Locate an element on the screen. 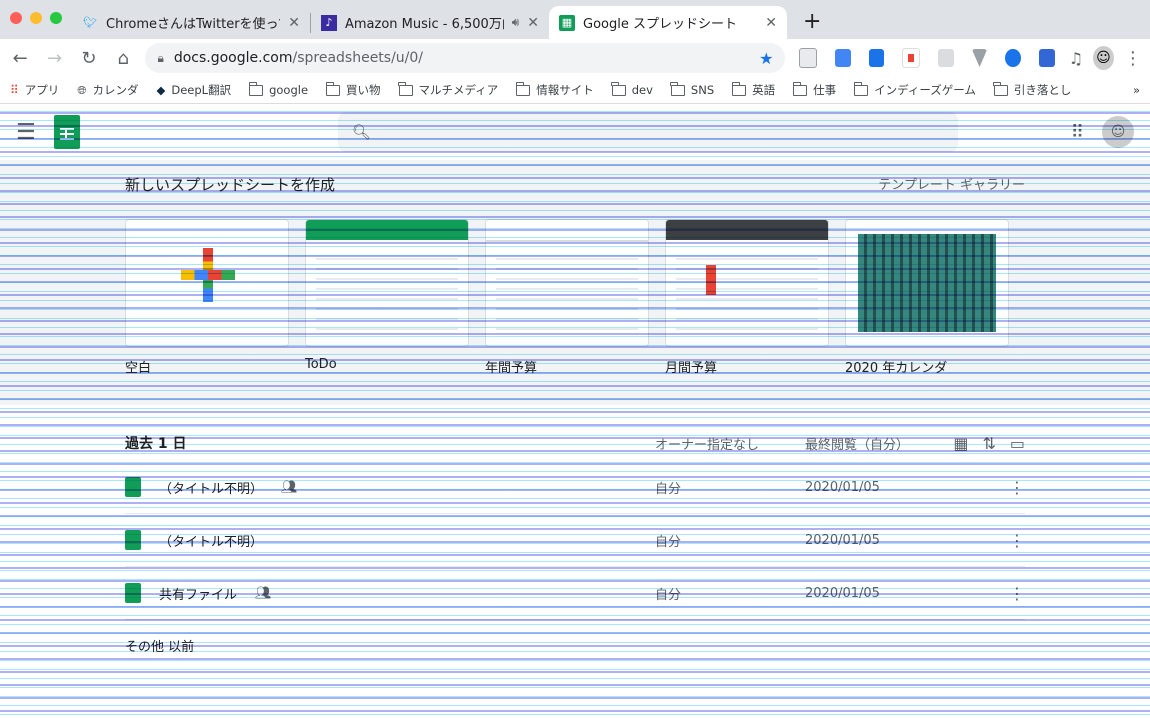 This screenshot has height=719, width=1150. bookmark-folder: 英語 is located at coordinates (753, 89).